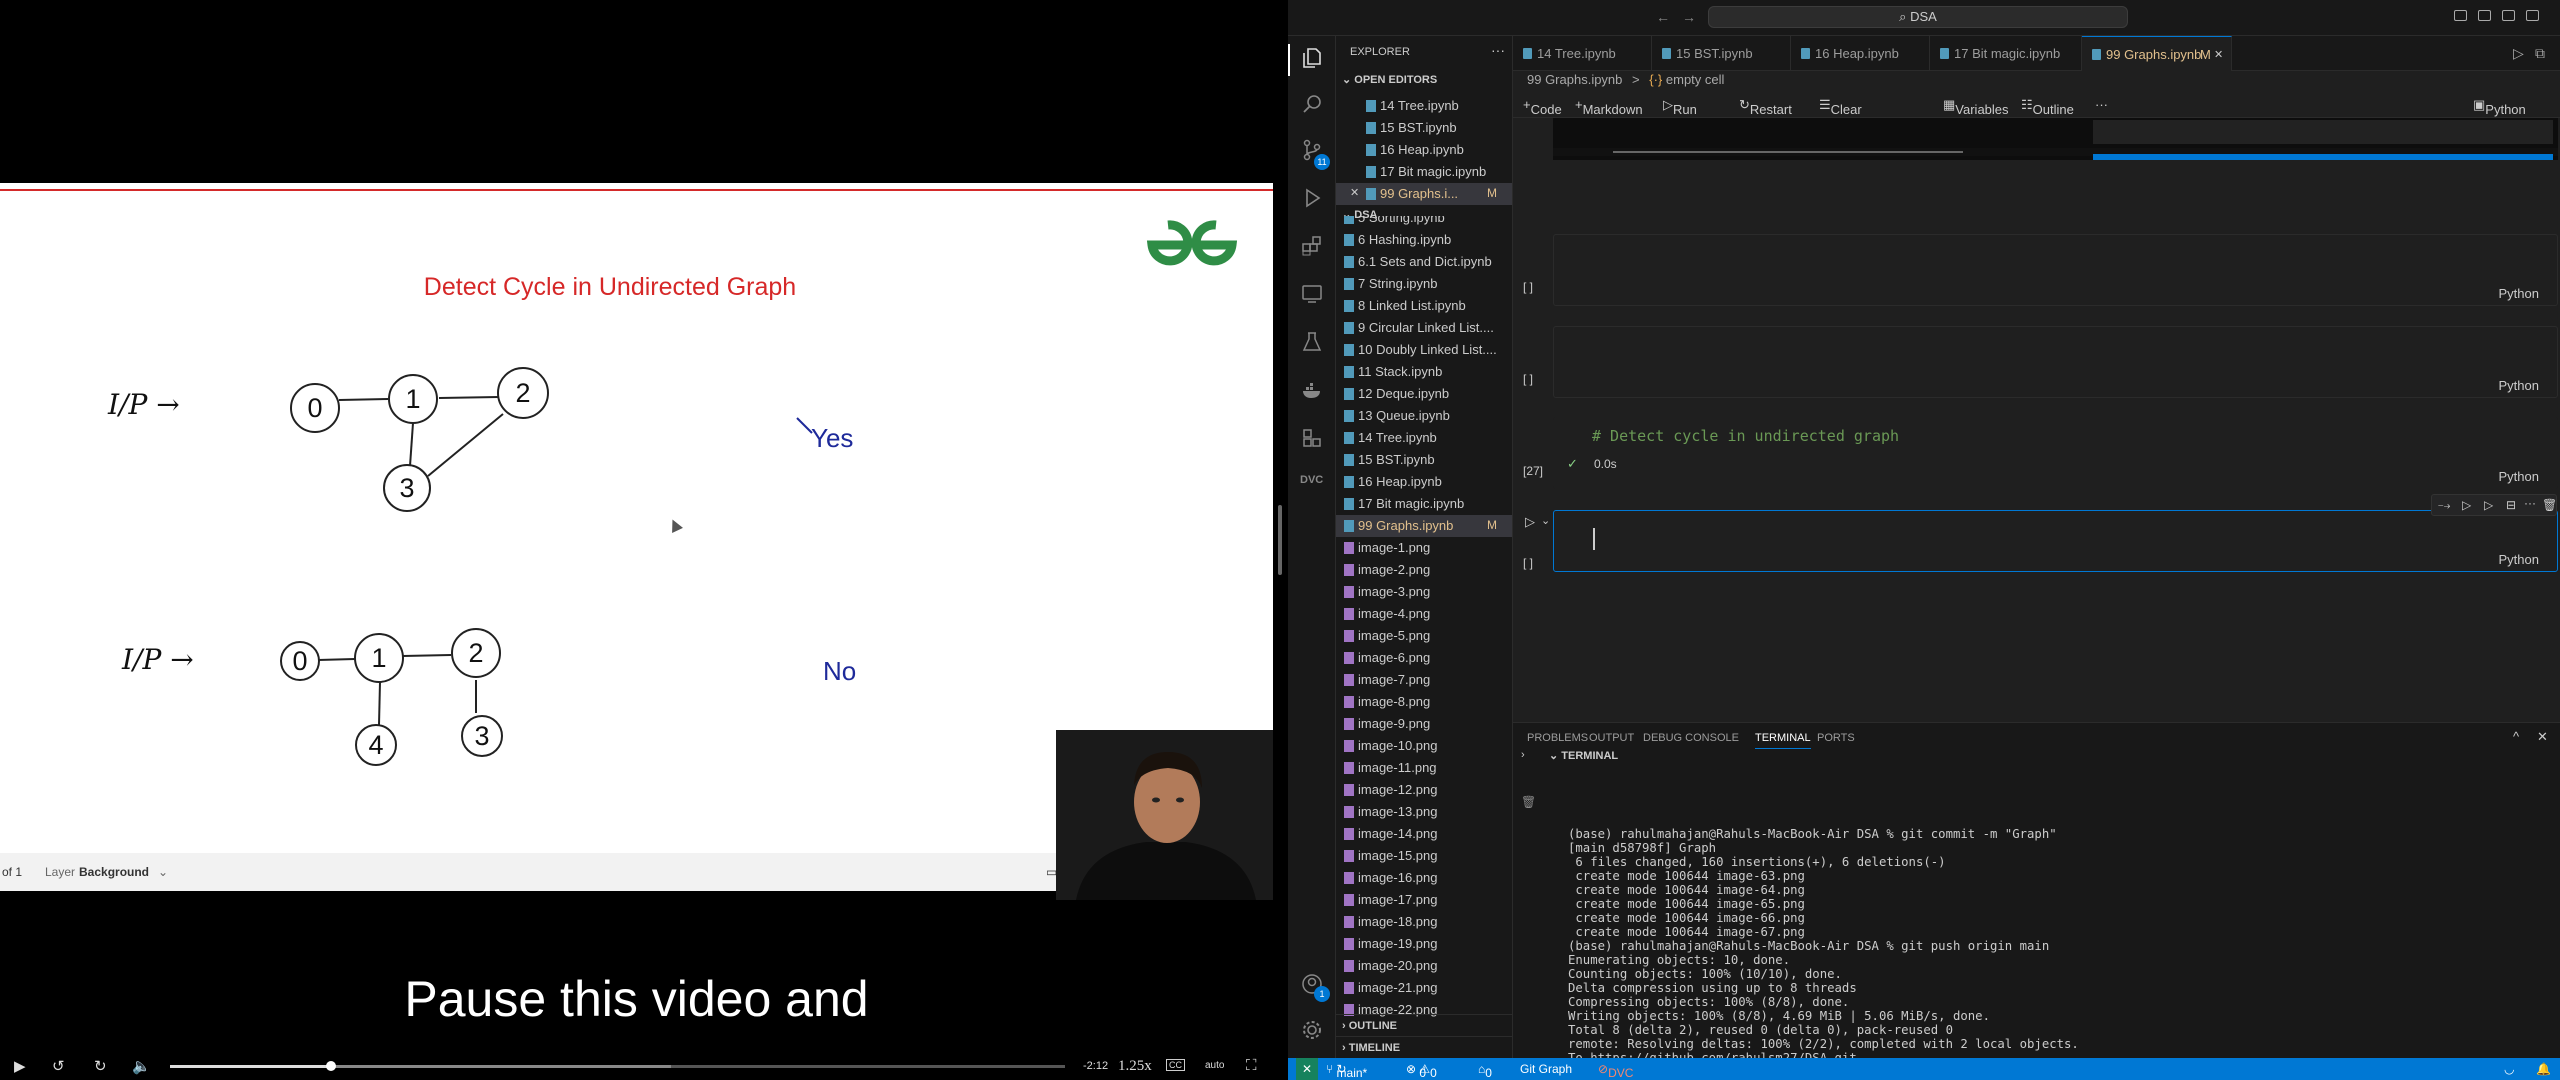 The height and width of the screenshot is (1080, 2560). What do you see at coordinates (1976, 107) in the screenshot?
I see `variables-button: ▦ Variables` at bounding box center [1976, 107].